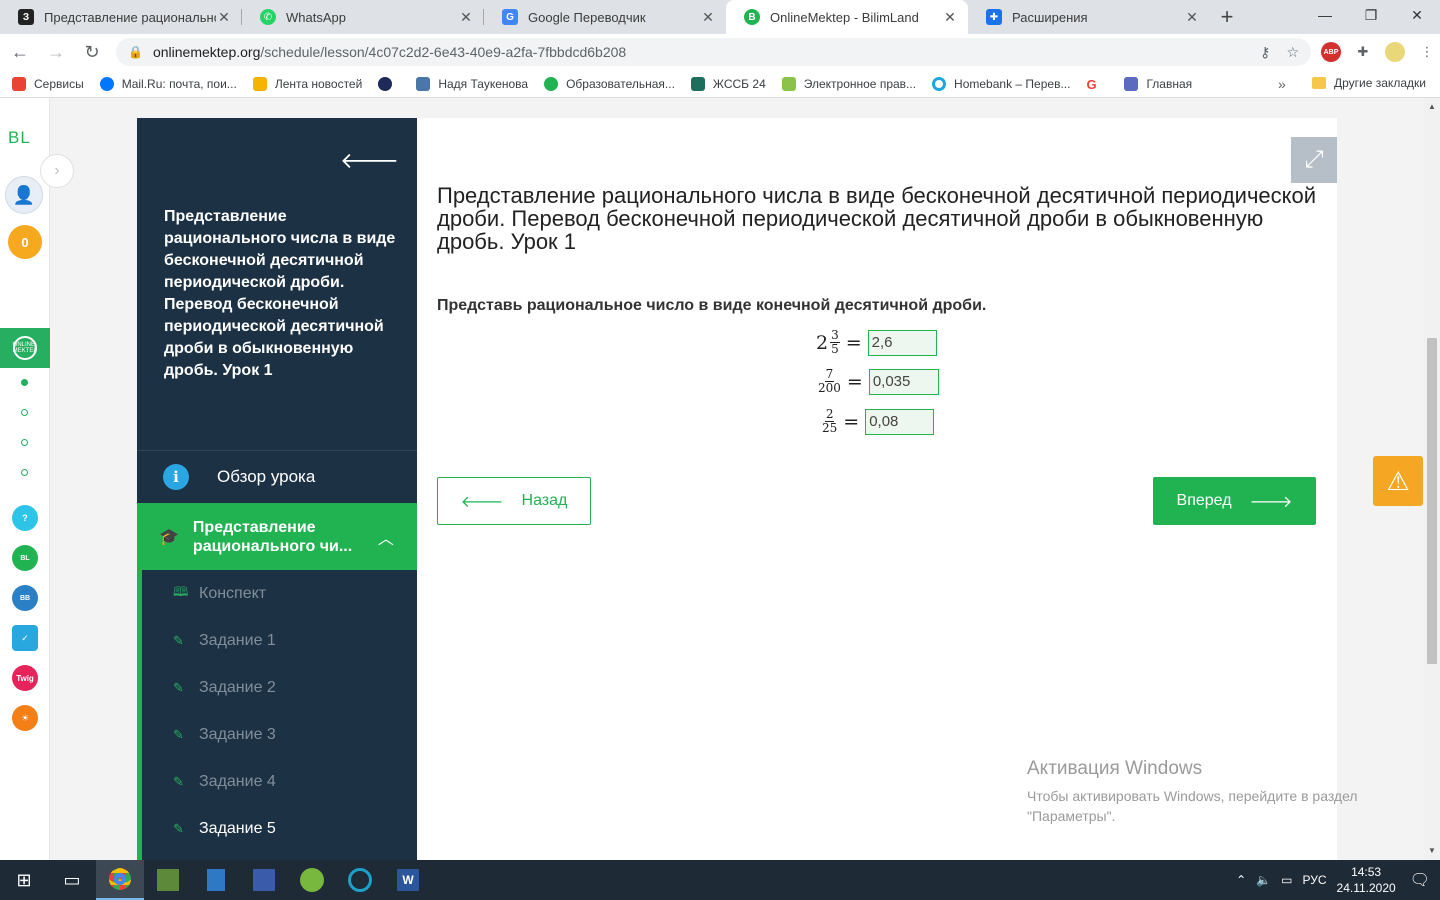 The height and width of the screenshot is (900, 1440). Describe the element at coordinates (510, 17) in the screenshot. I see `translate-icon: G` at that location.